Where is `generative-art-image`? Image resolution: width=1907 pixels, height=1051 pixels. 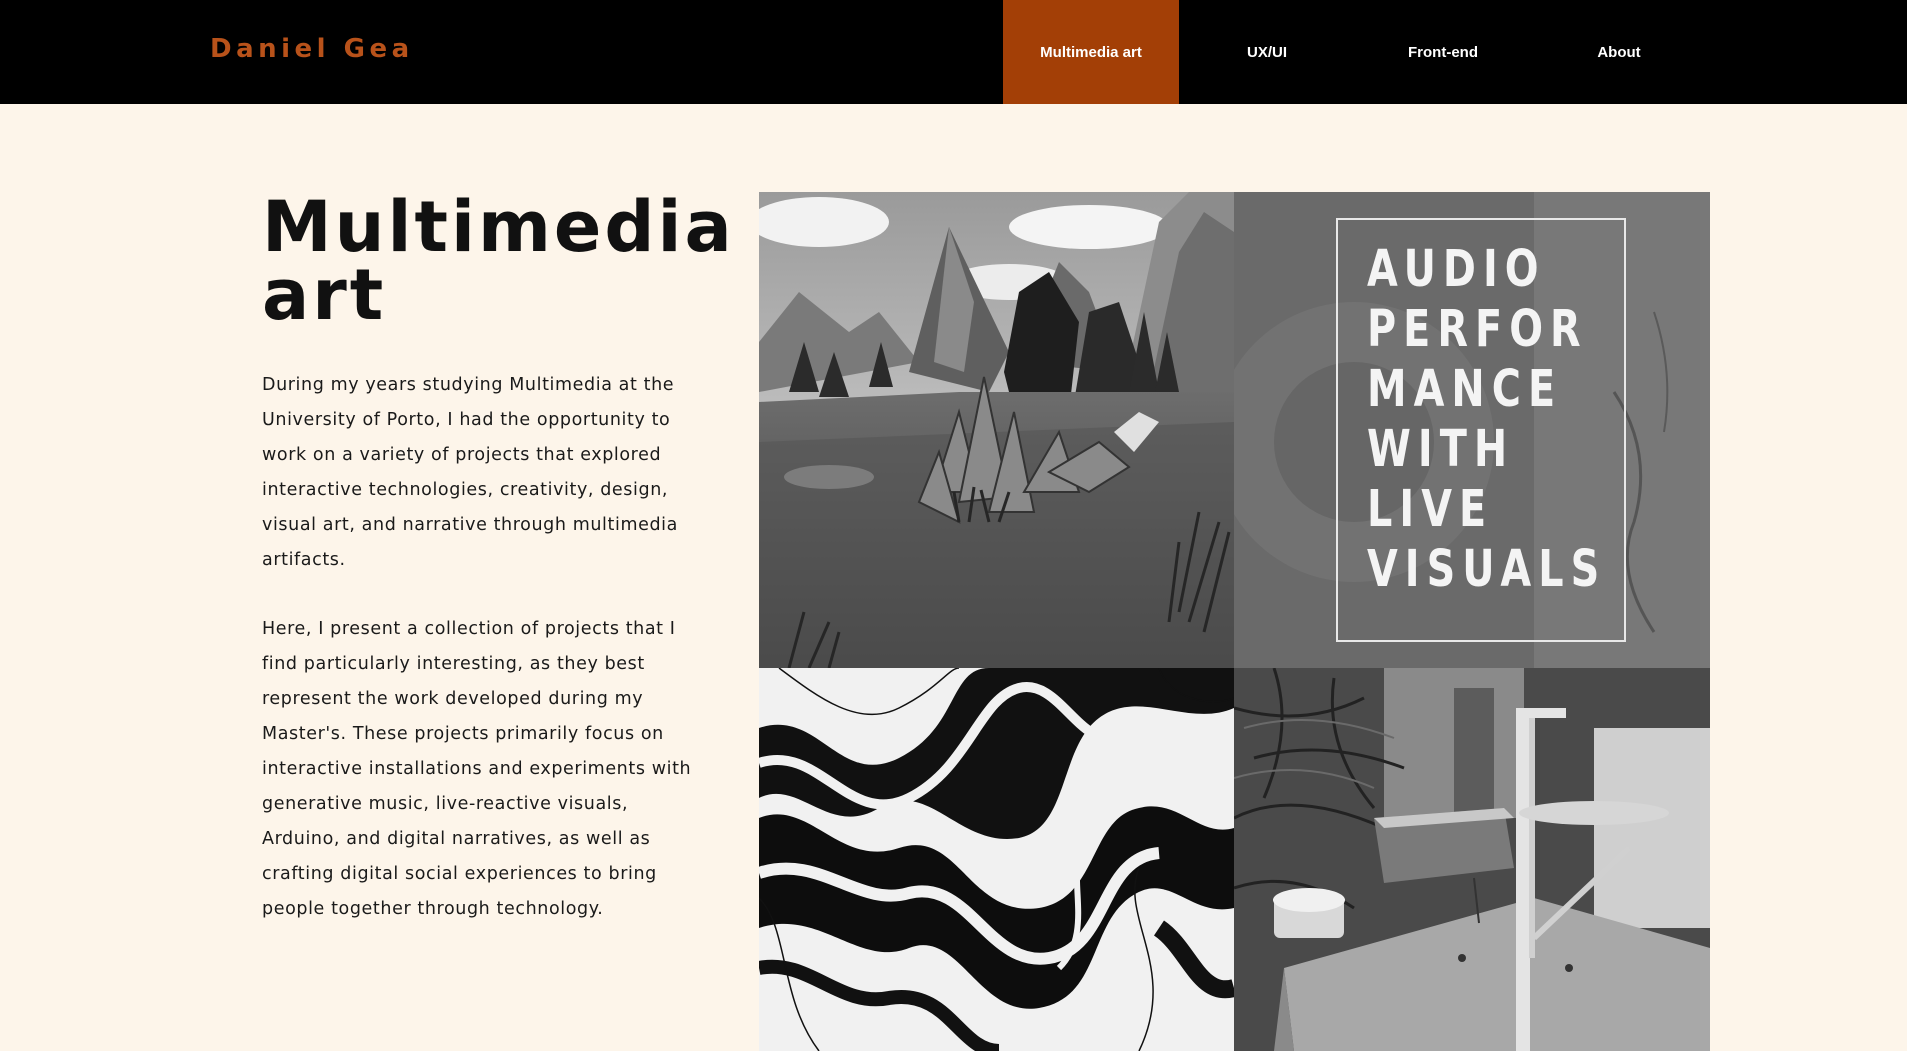 generative-art-image is located at coordinates (996, 859).